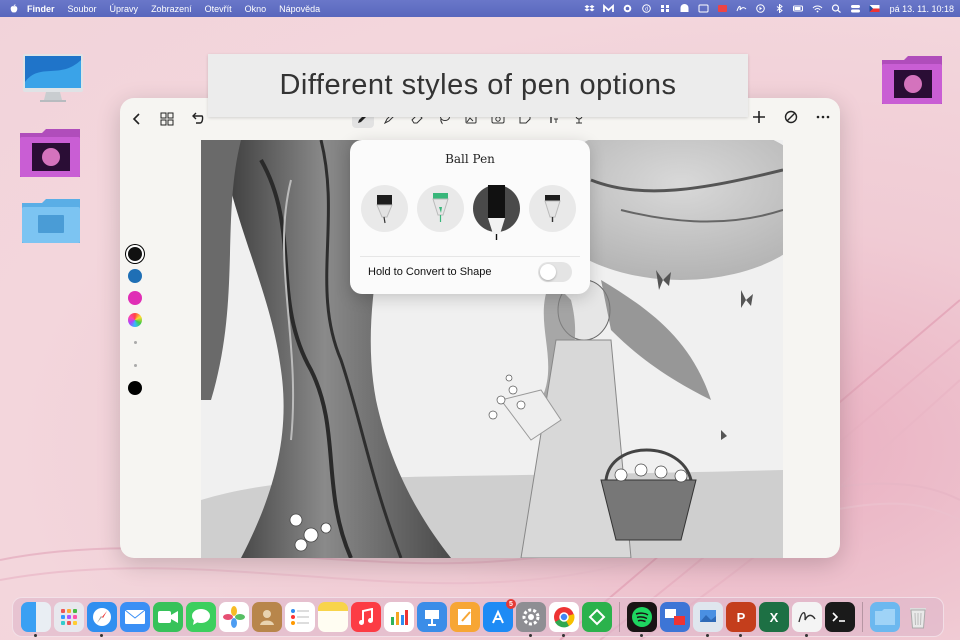 The width and height of the screenshot is (960, 640). I want to click on signature-icon, so click(807, 619).